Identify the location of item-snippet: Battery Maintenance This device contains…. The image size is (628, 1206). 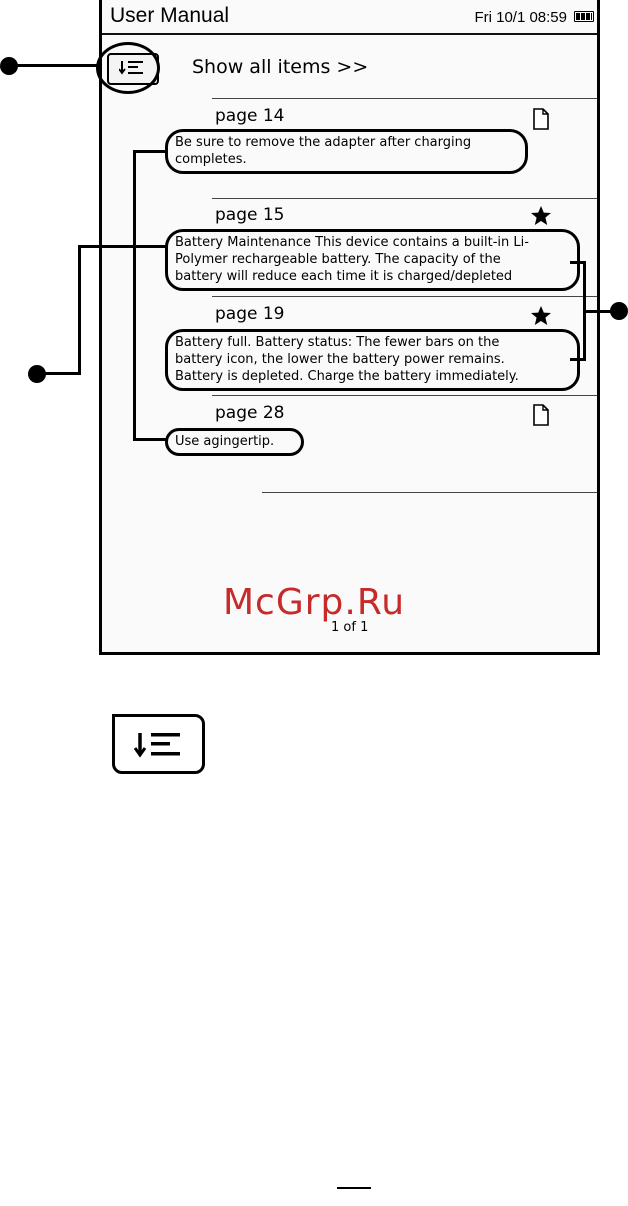
(372, 260).